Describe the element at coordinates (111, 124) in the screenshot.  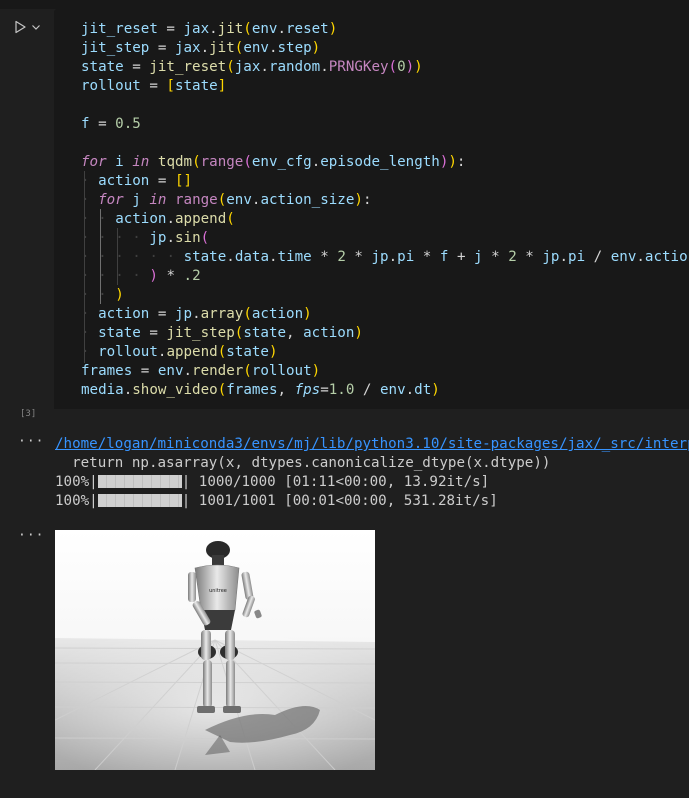
I see `code-line: f = 0.5` at that location.